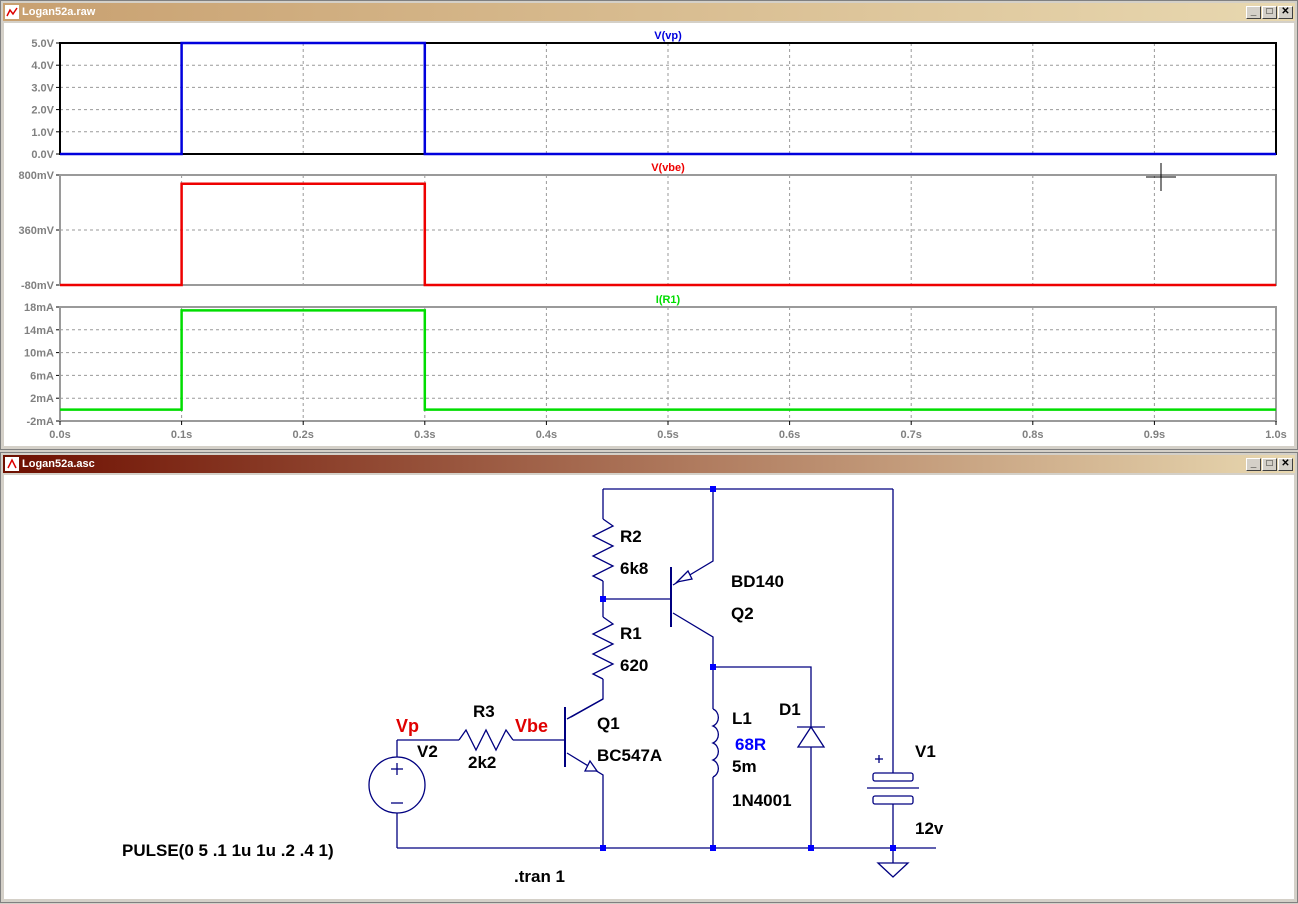 This screenshot has height=904, width=1298. Describe the element at coordinates (42, 66) in the screenshot. I see `y-tick-label: 4.0V` at that location.